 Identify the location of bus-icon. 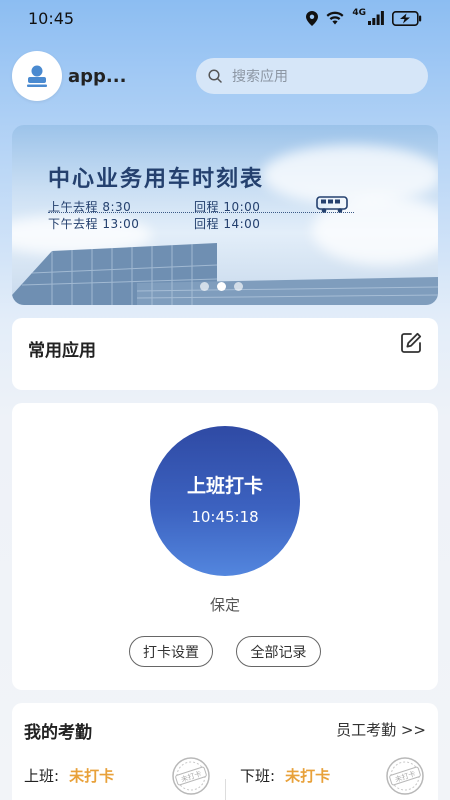
(332, 204).